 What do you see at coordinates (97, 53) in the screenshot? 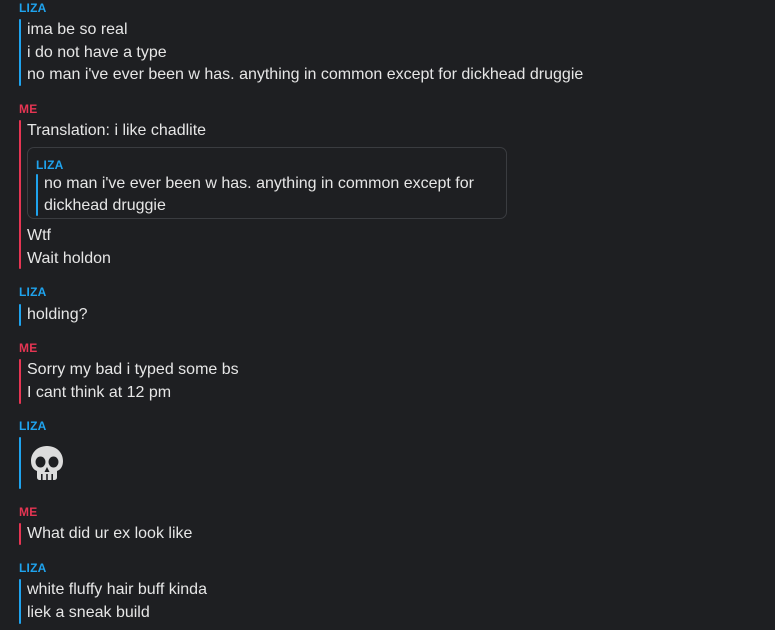
I see `message-line: i do not have a type` at bounding box center [97, 53].